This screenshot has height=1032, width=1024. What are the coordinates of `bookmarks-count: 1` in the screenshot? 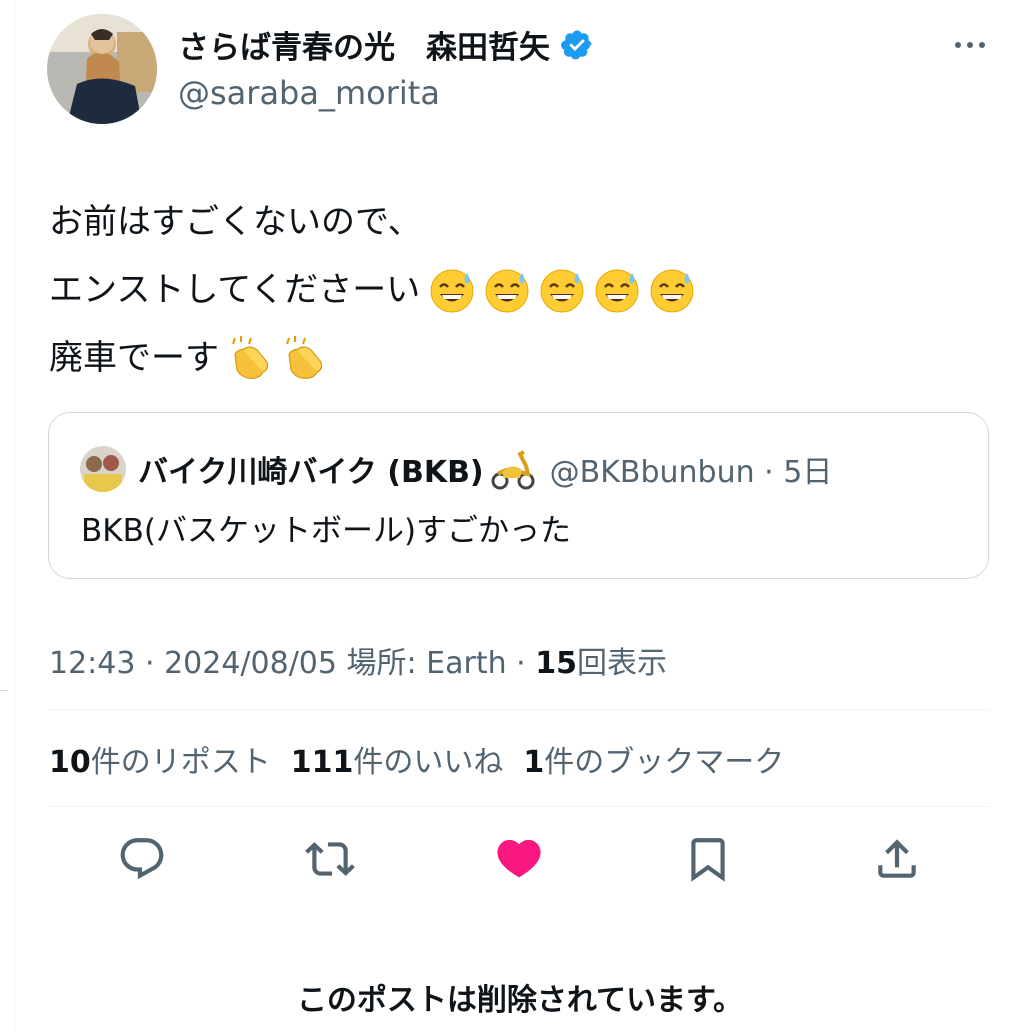 It's located at (533, 762).